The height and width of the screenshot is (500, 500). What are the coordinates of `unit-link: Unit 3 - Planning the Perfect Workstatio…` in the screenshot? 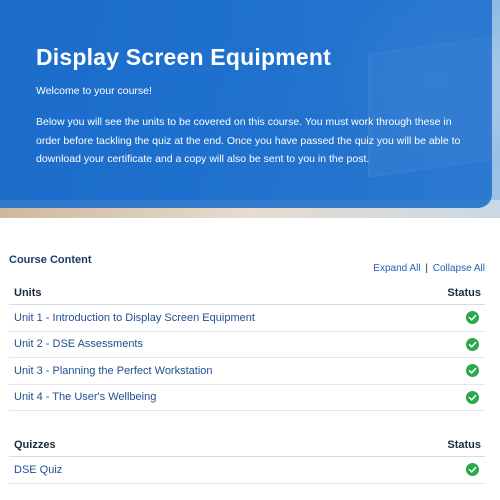 It's located at (113, 371).